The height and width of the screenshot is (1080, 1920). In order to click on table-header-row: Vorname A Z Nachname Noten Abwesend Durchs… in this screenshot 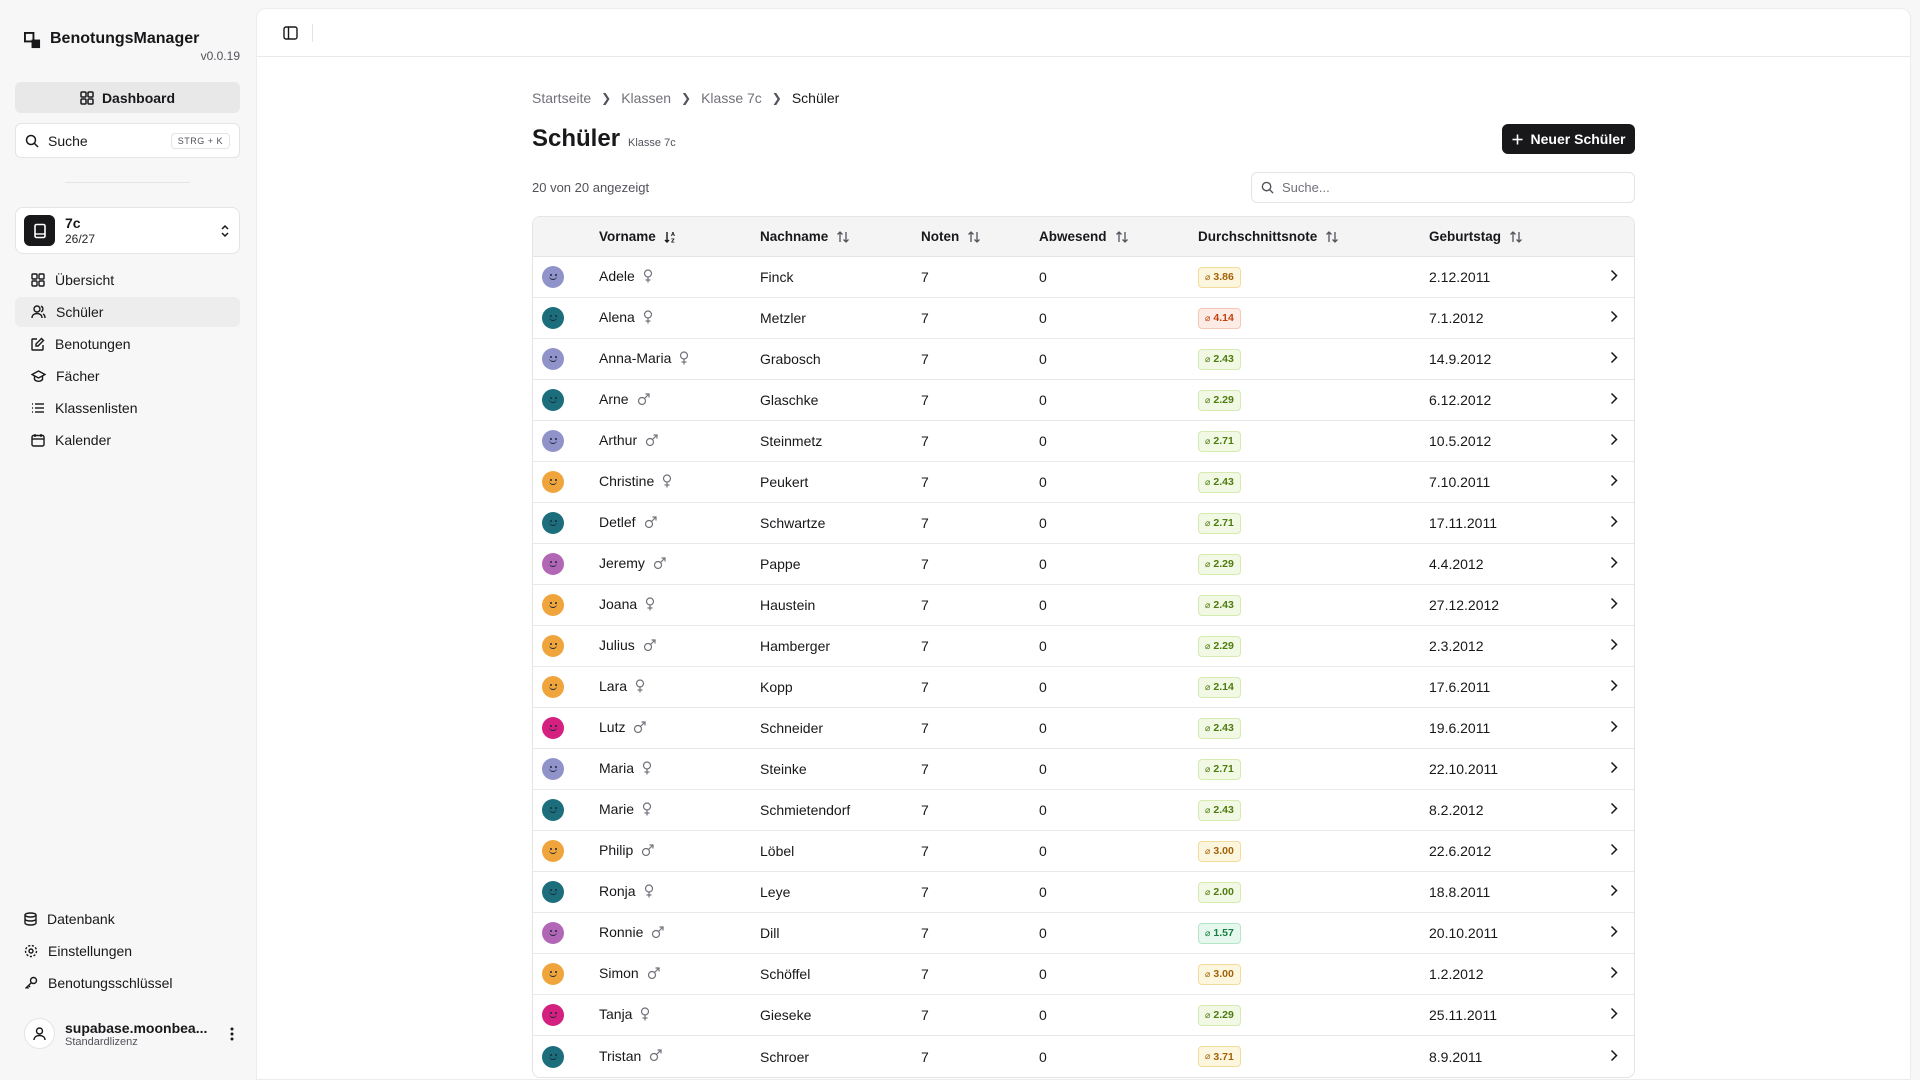, I will do `click(1083, 237)`.